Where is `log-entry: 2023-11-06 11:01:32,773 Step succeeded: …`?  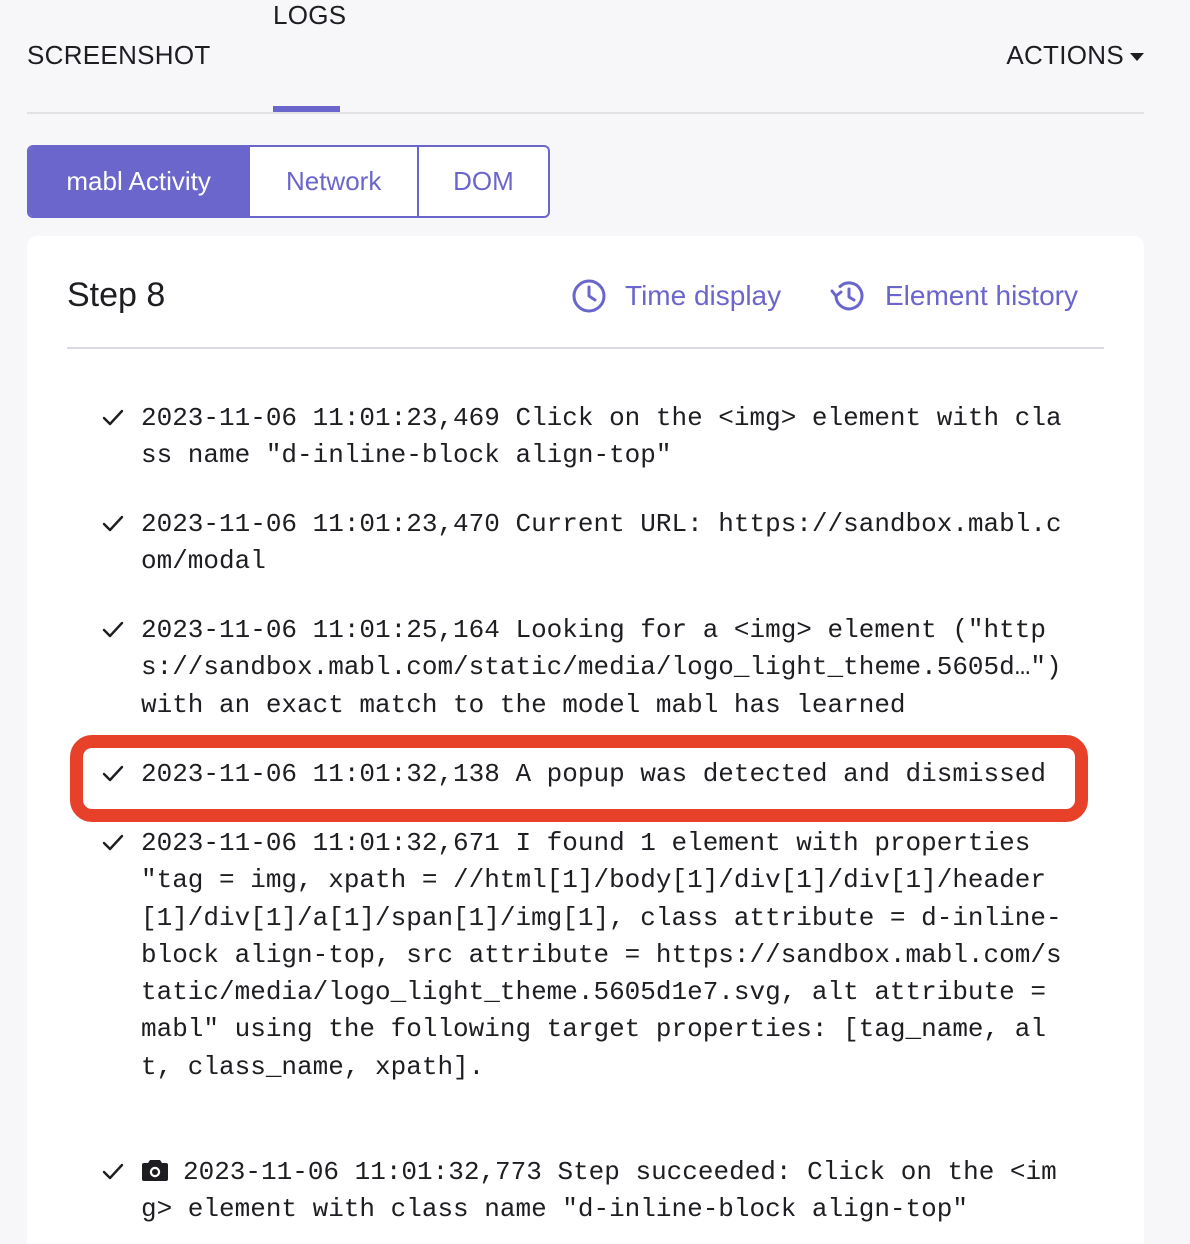
log-entry: 2023-11-06 11:01:32,773 Step succeeded: … is located at coordinates (591, 1191).